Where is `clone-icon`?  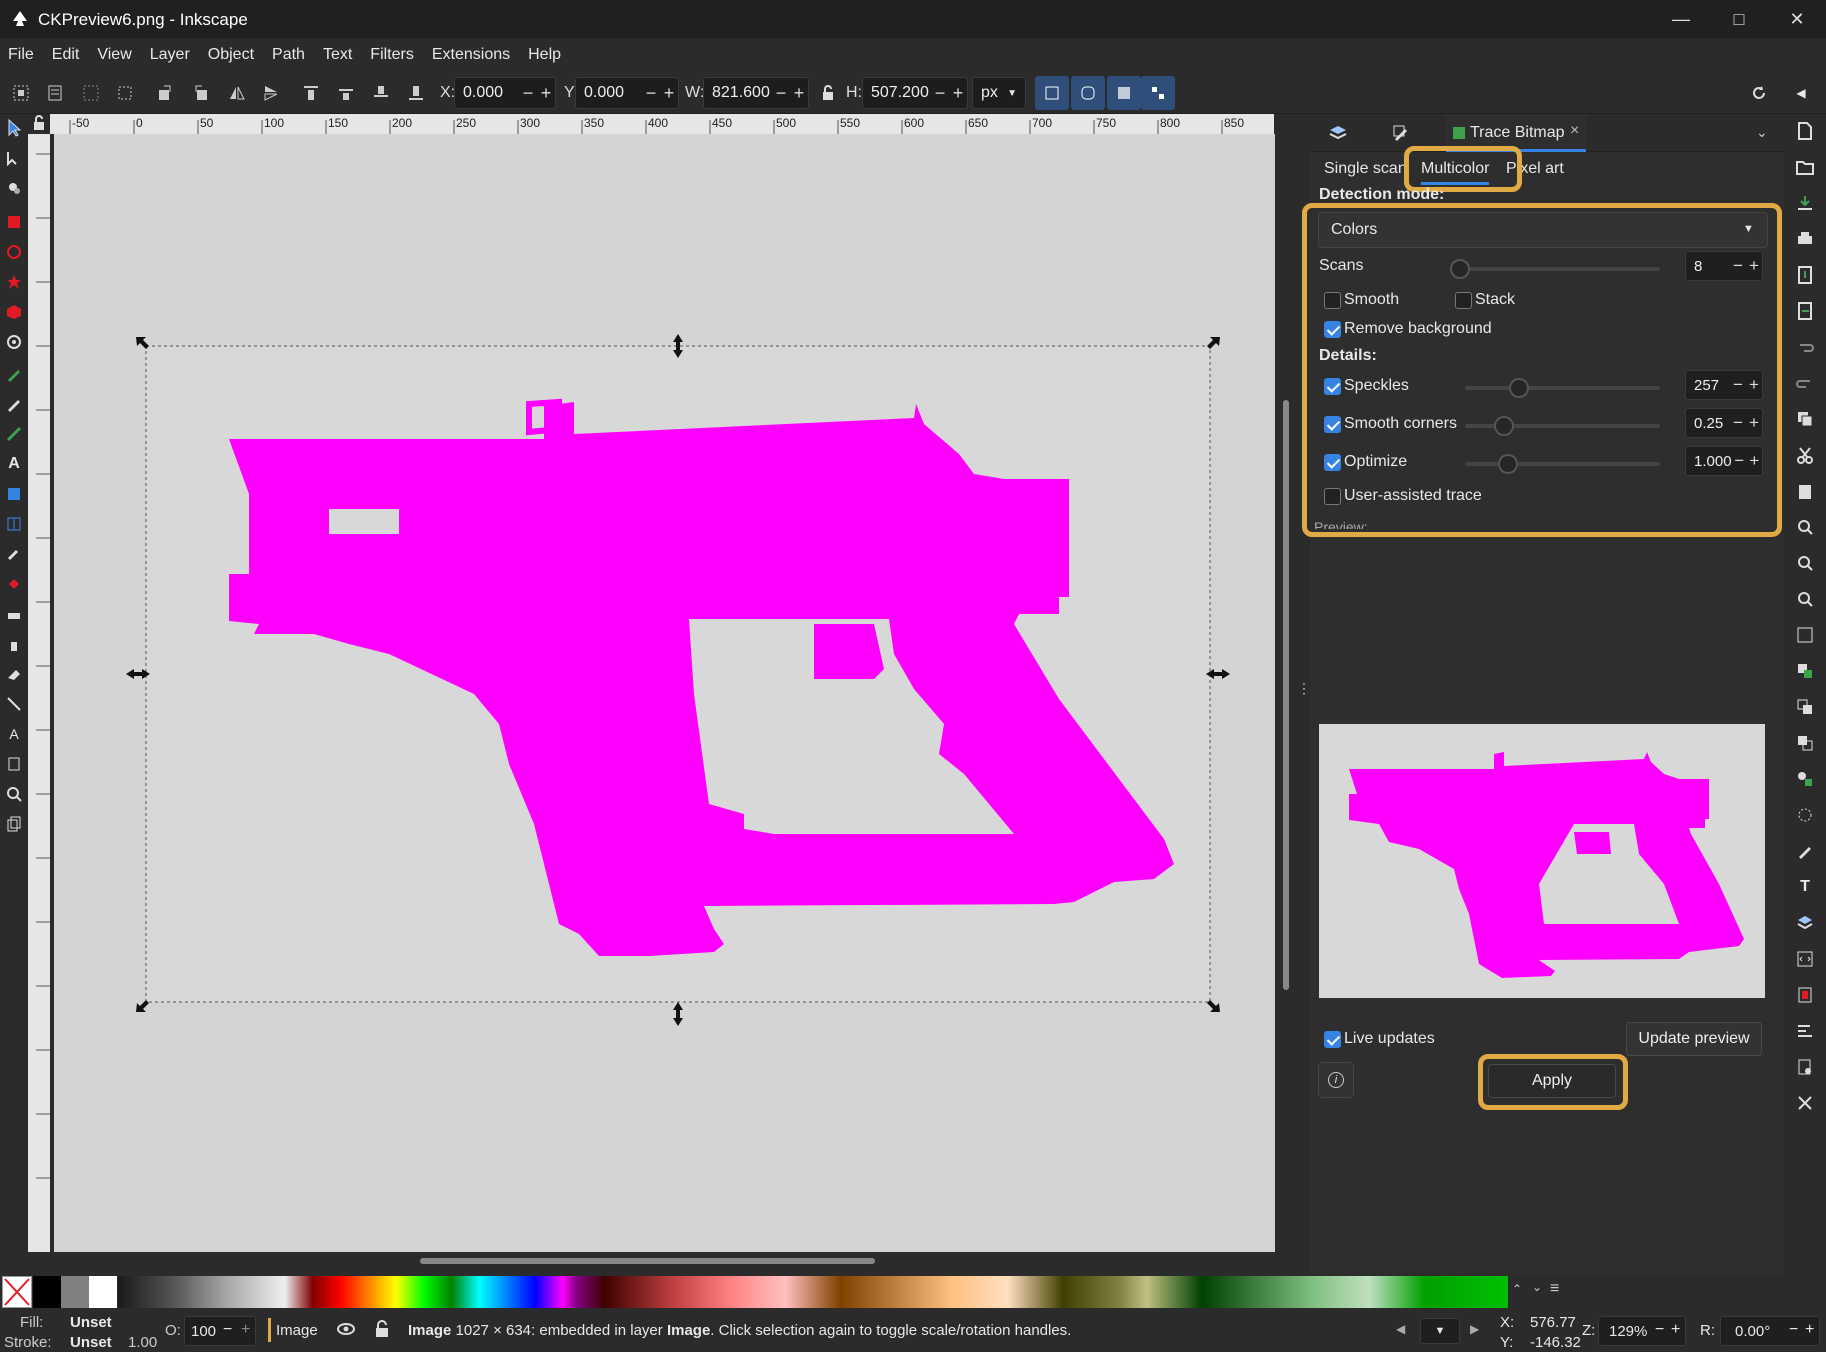
clone-icon is located at coordinates (1805, 707).